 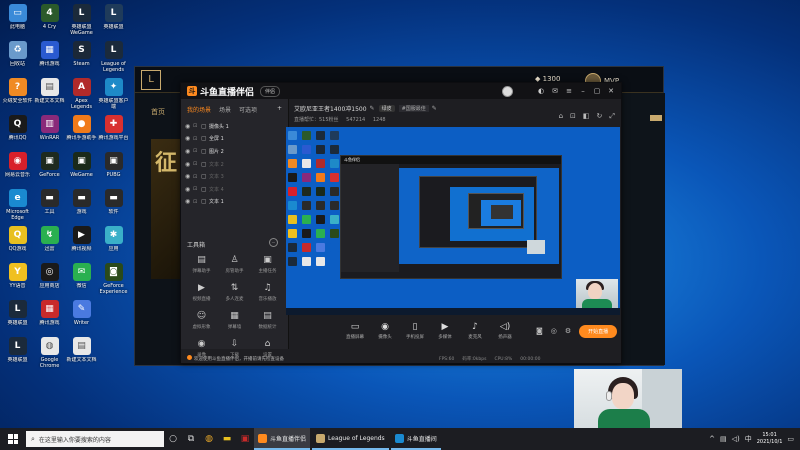 I want to click on tool-button: ▤ 数据统计, so click(x=267, y=325).